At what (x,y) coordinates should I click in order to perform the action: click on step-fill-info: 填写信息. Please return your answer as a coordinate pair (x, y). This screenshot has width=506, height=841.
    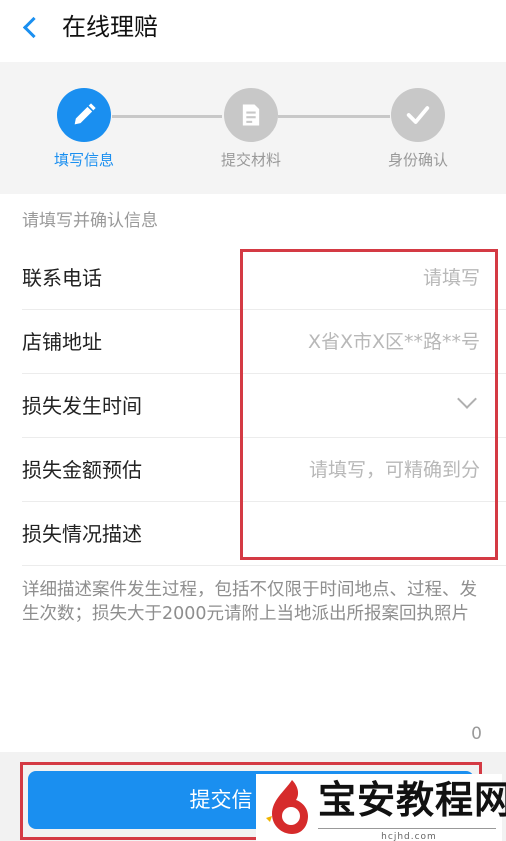
    Looking at the image, I should click on (84, 128).